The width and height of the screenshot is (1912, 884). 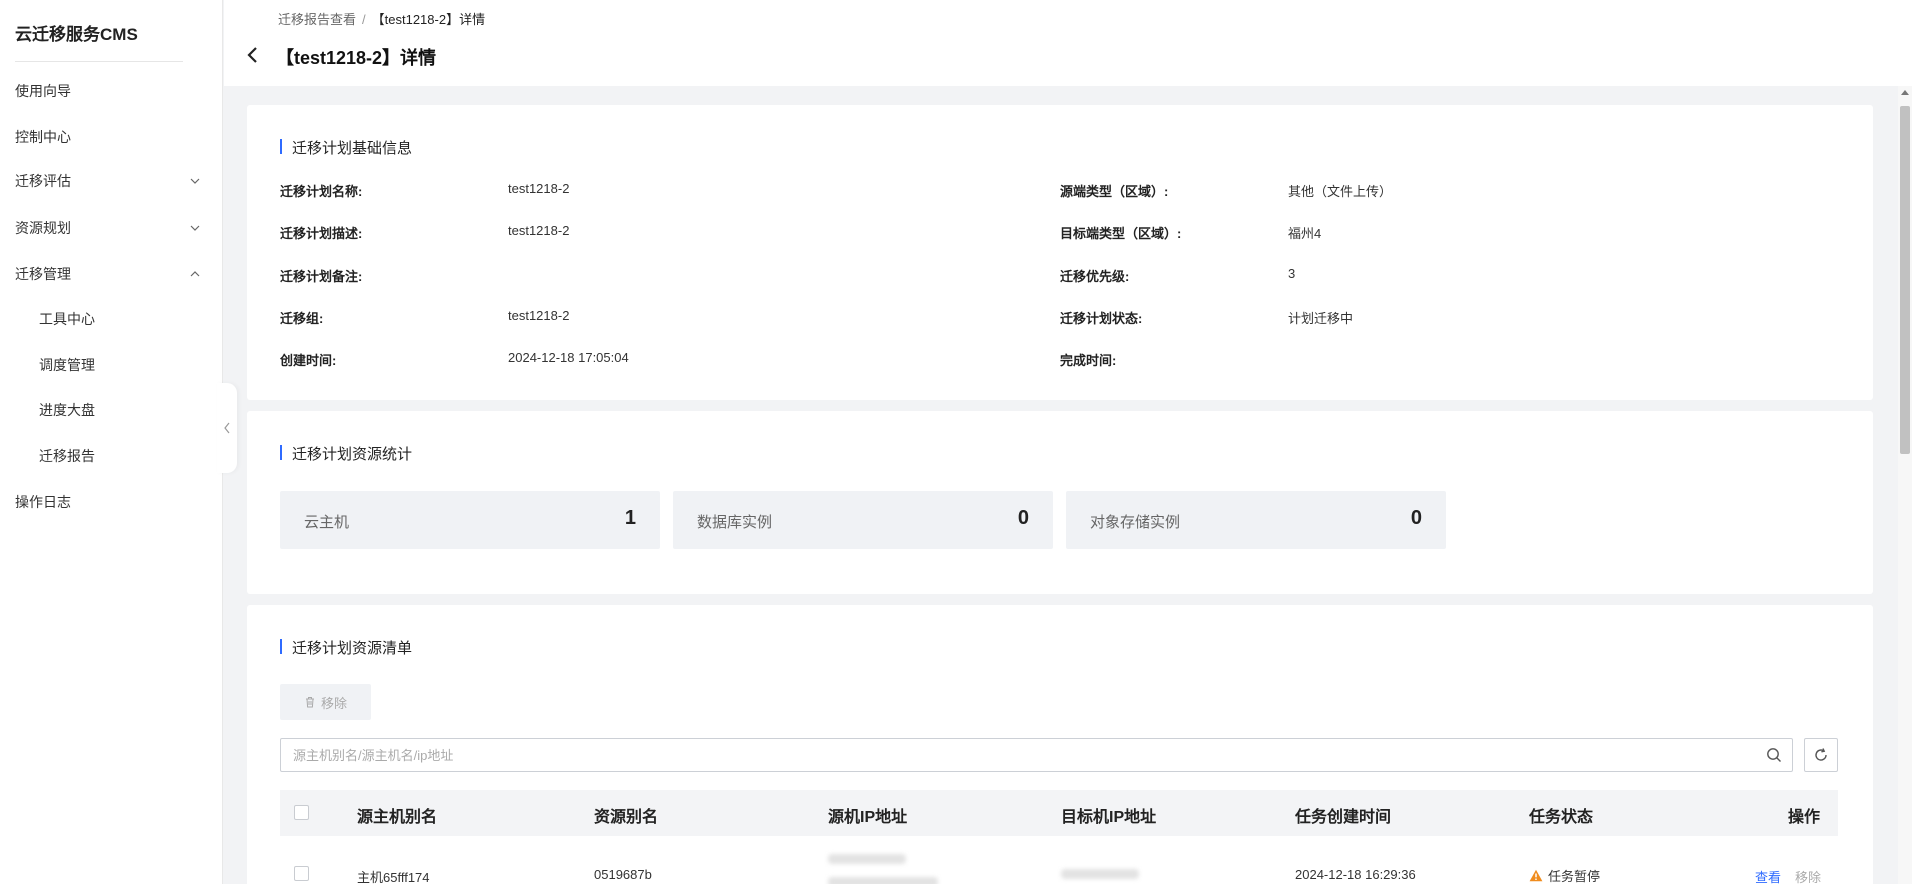 I want to click on task-status-text: 任务暂停, so click(x=1574, y=876).